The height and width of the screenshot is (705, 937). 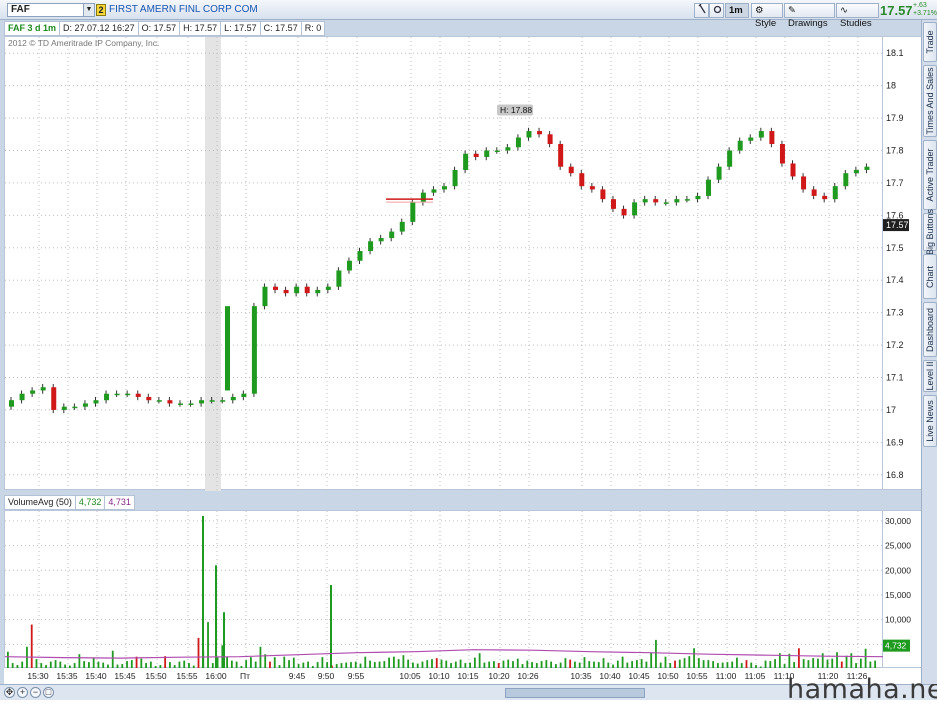 What do you see at coordinates (895, 248) in the screenshot?
I see `y-tick-label: 17.5` at bounding box center [895, 248].